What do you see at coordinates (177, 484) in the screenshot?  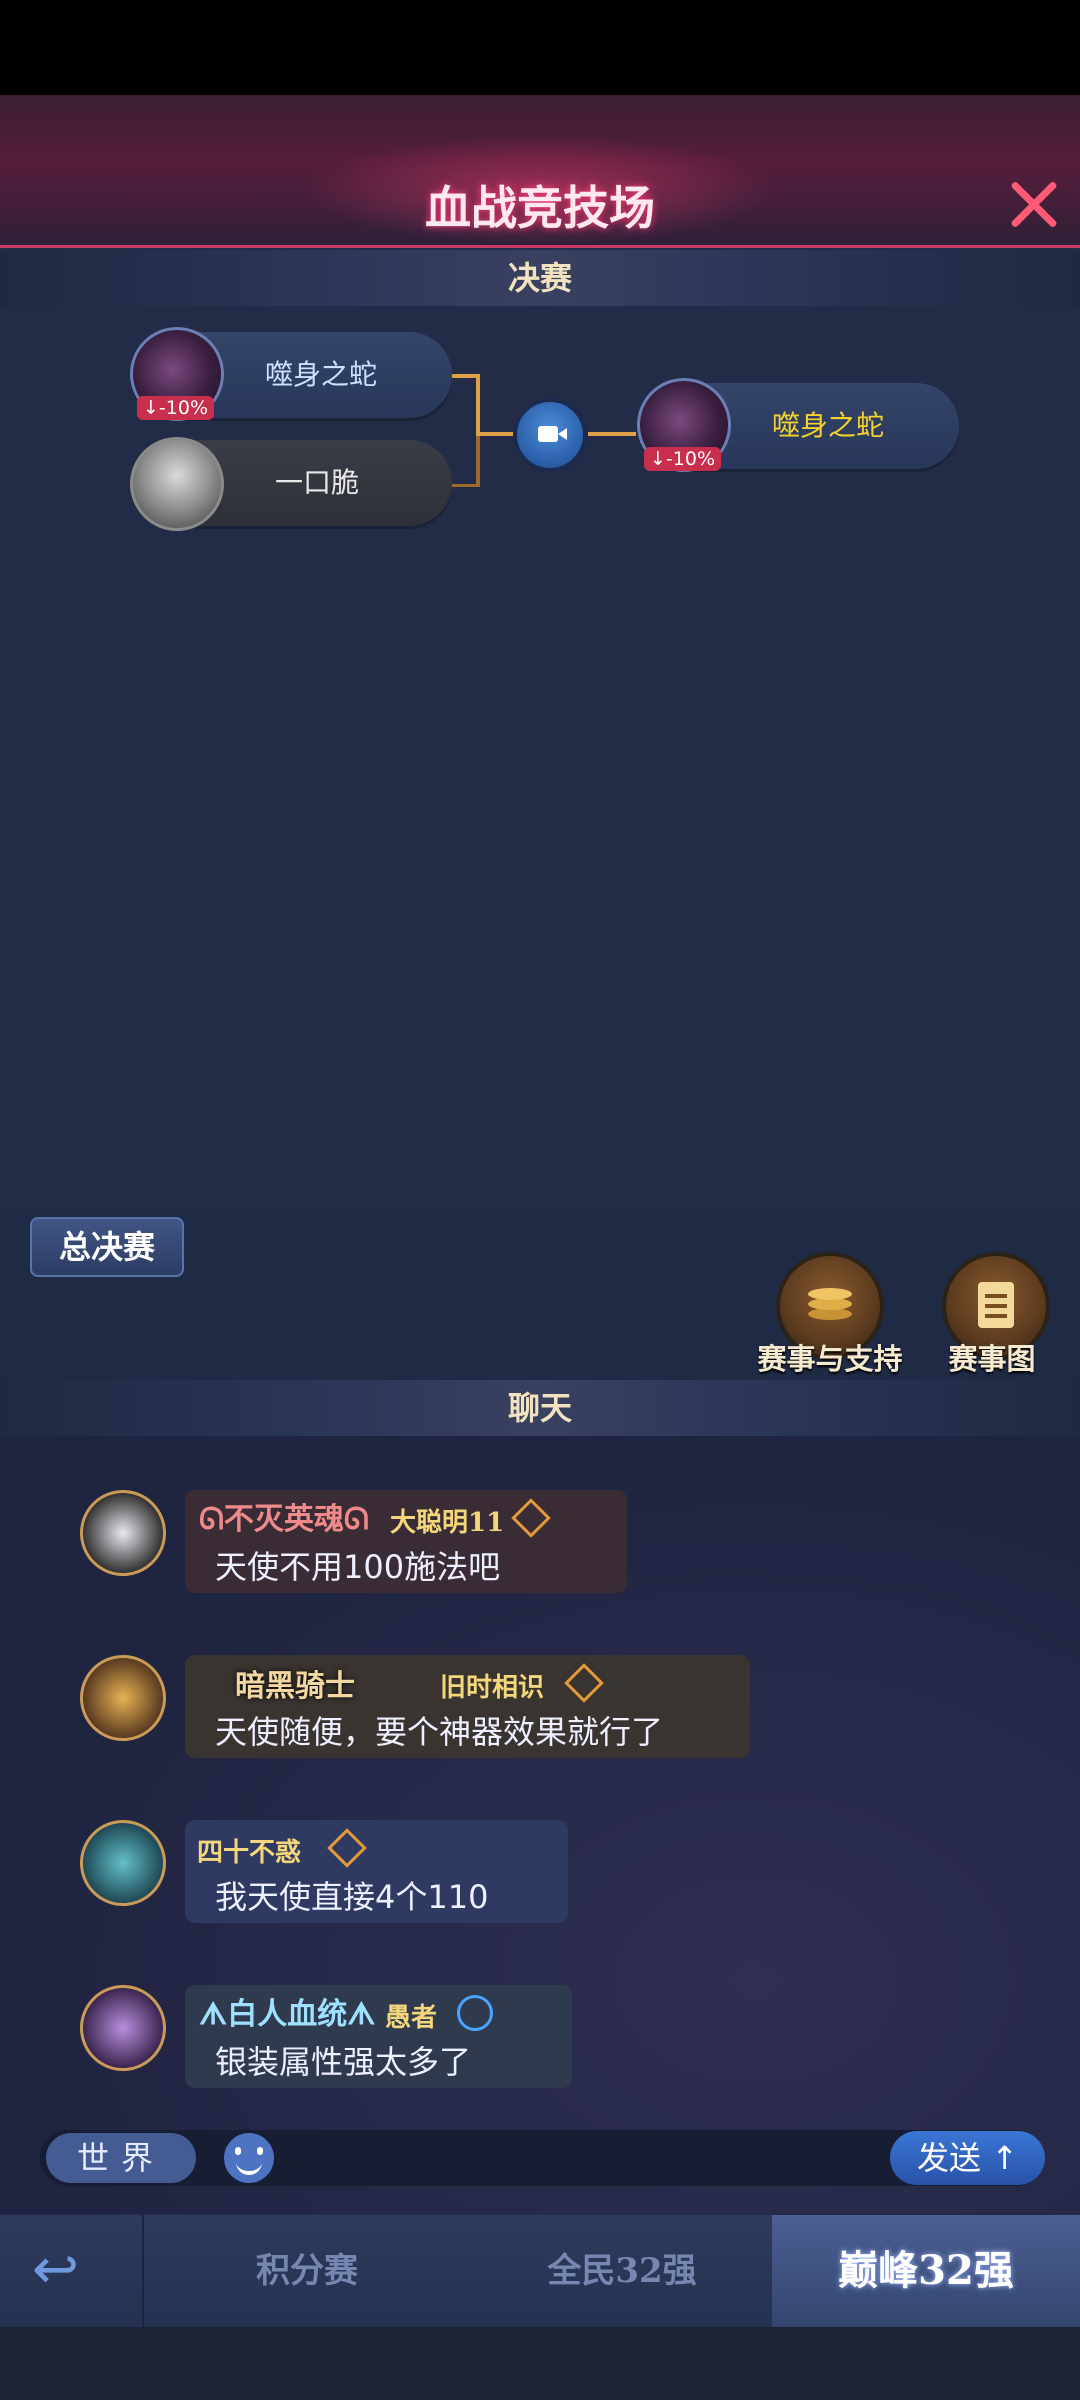 I see `player-avatar` at bounding box center [177, 484].